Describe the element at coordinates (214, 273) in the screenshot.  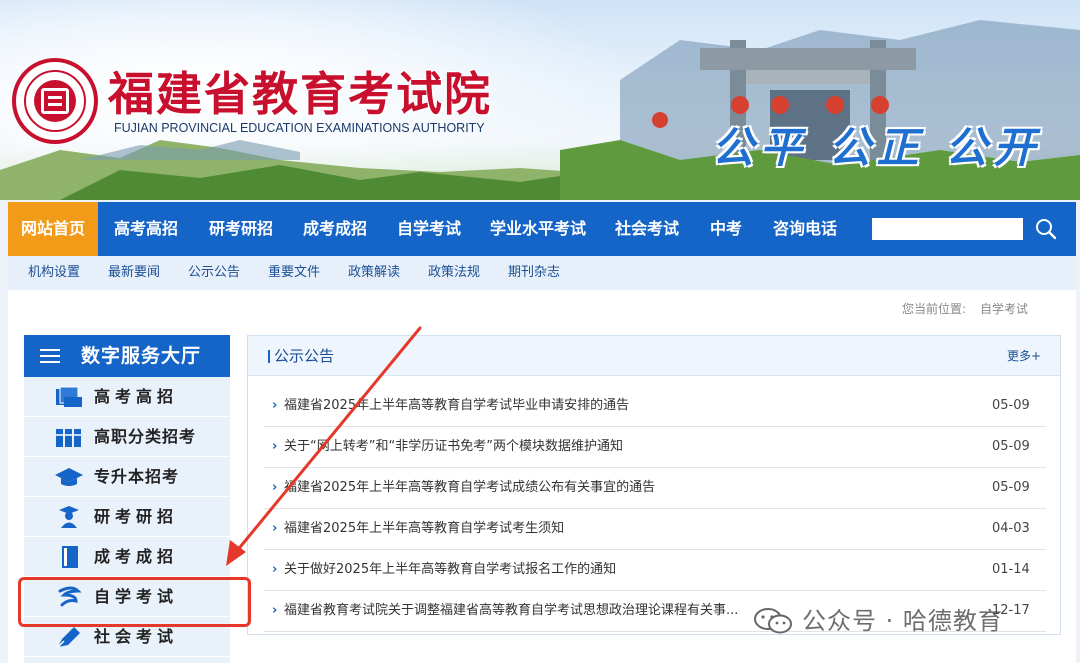
I see `subnav-item-notices: 公示公告` at that location.